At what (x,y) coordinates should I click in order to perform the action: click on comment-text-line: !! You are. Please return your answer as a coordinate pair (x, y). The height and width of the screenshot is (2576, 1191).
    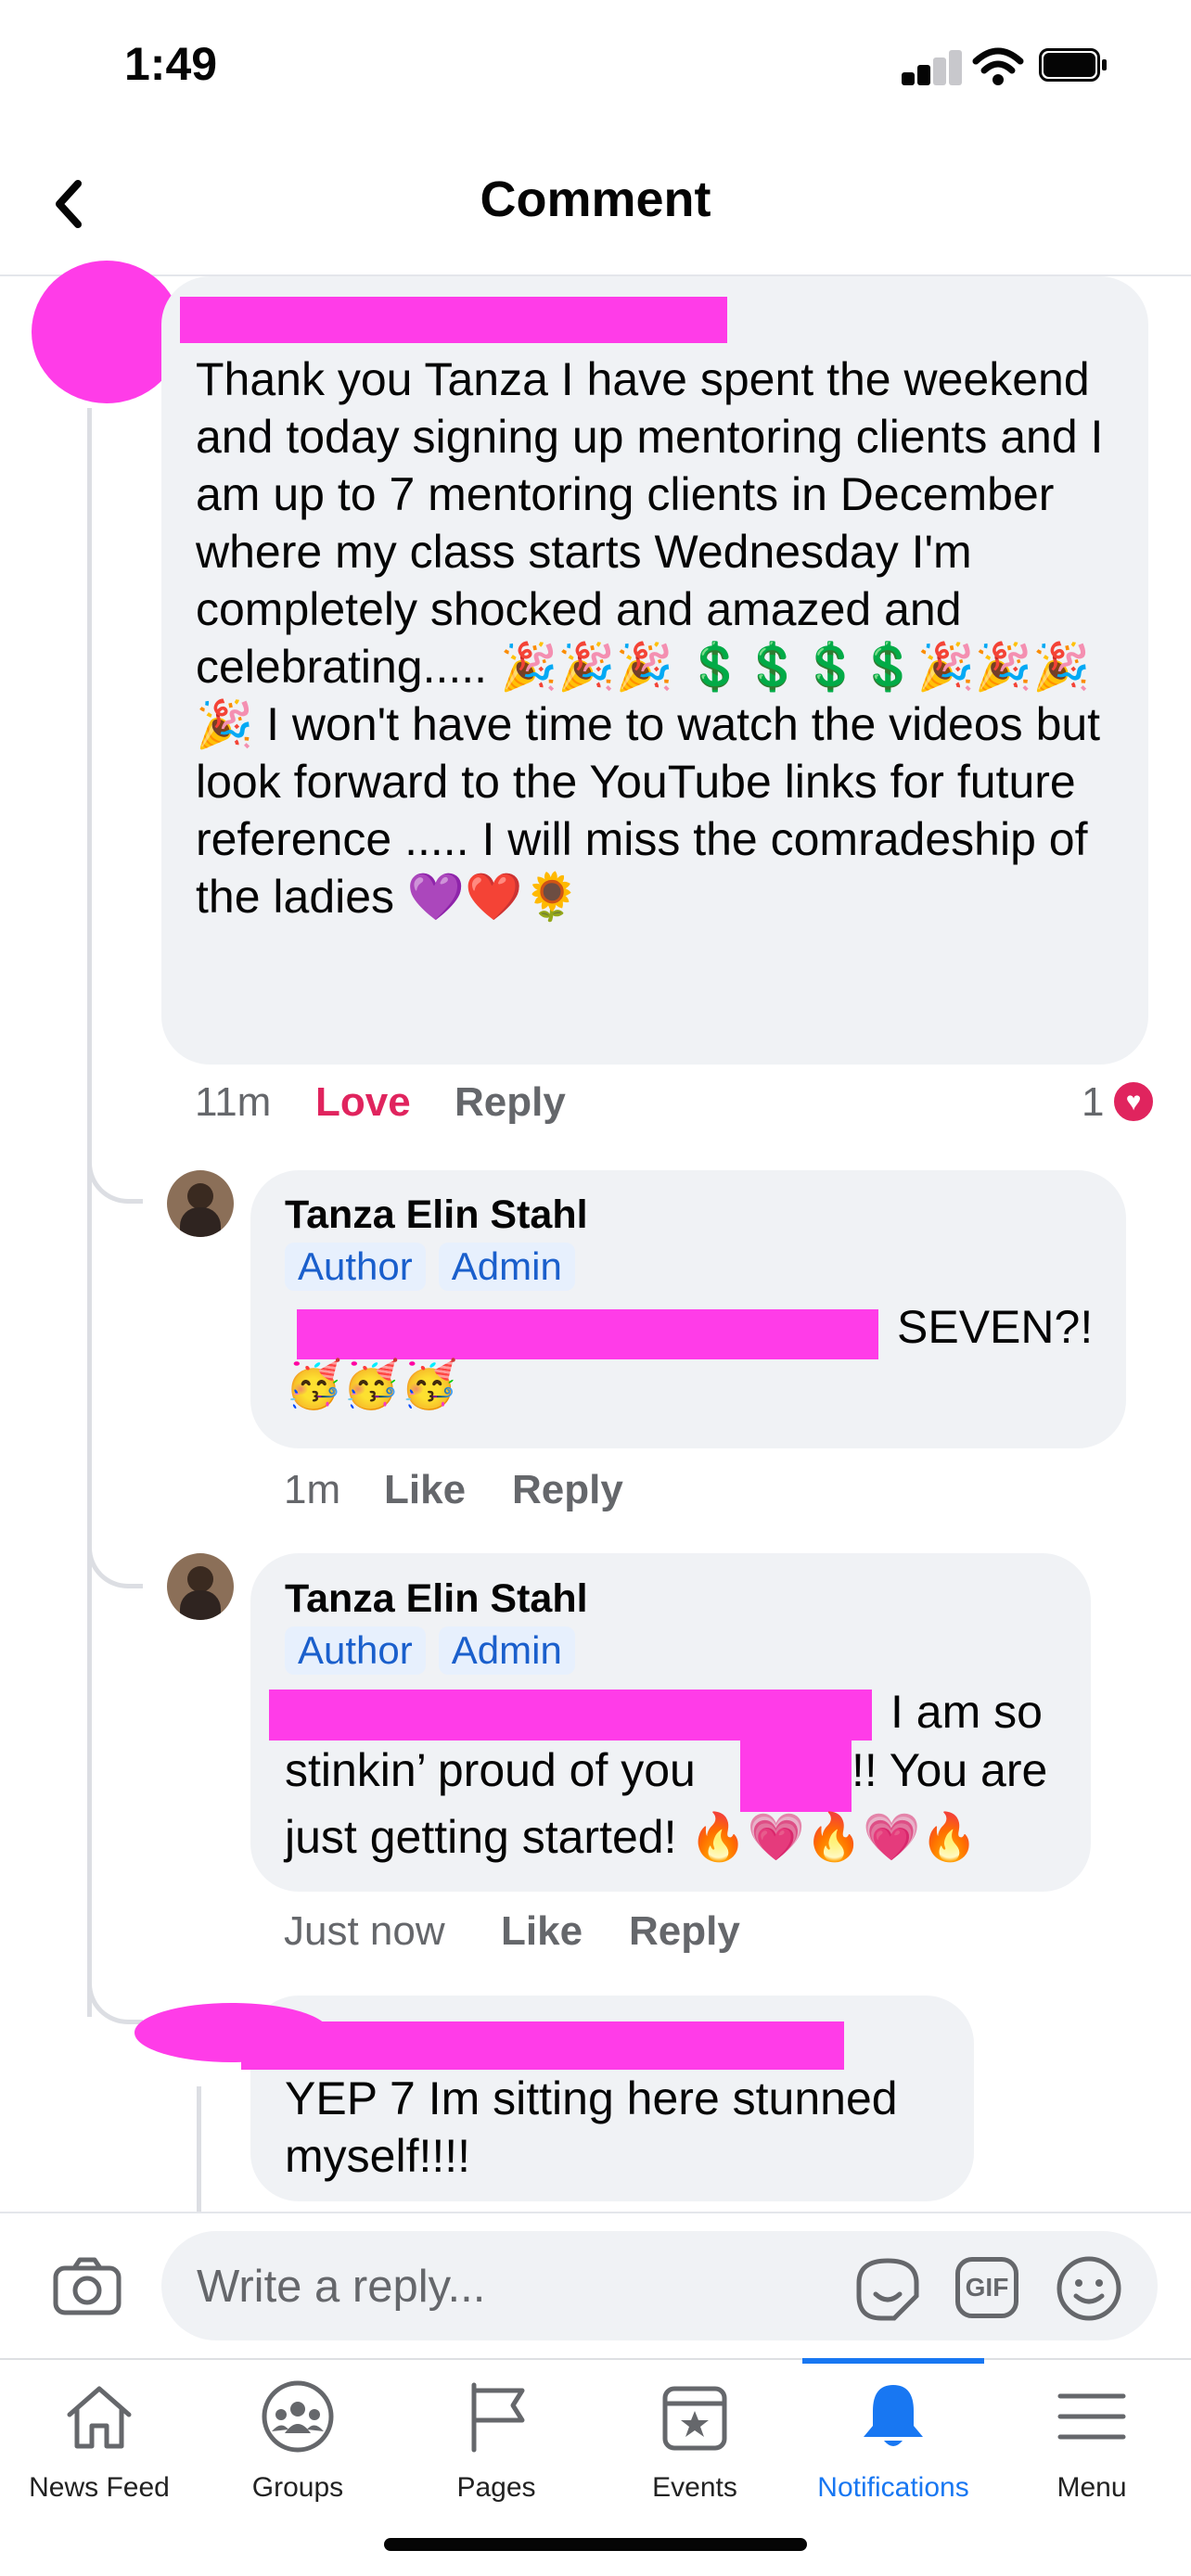
    Looking at the image, I should click on (950, 1770).